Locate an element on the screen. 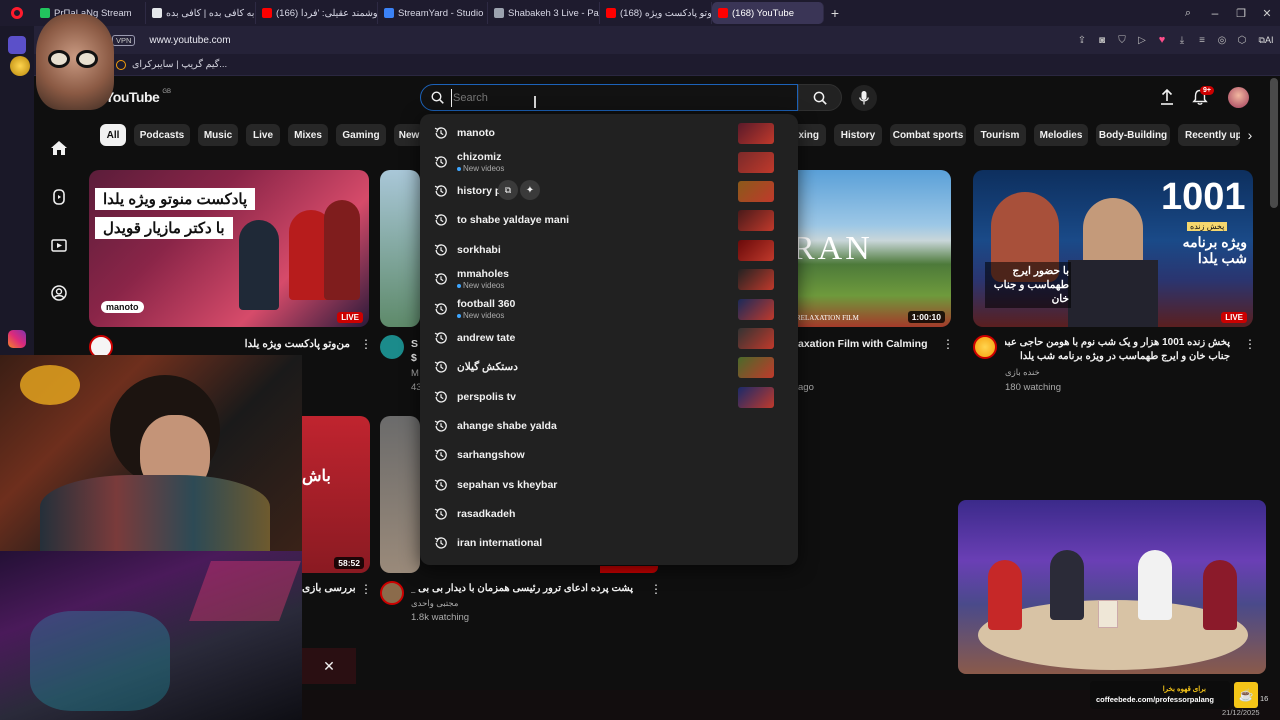 The height and width of the screenshot is (720, 1280). chip-live: Live is located at coordinates (263, 135).